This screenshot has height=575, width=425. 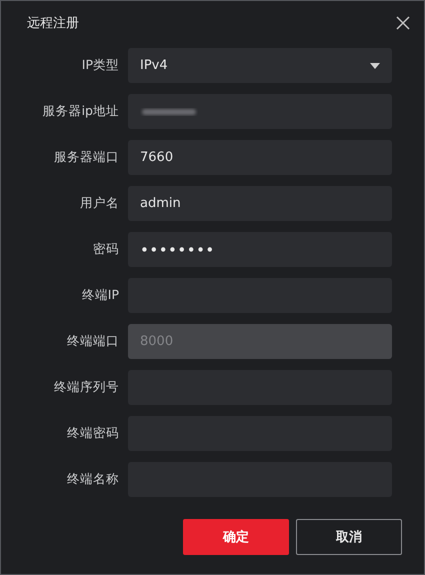 What do you see at coordinates (93, 341) in the screenshot?
I see `field-label: 终端端口` at bounding box center [93, 341].